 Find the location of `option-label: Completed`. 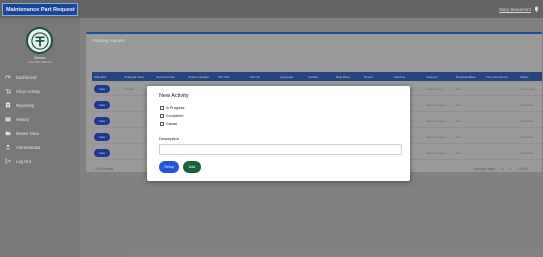

option-label: Completed is located at coordinates (175, 116).